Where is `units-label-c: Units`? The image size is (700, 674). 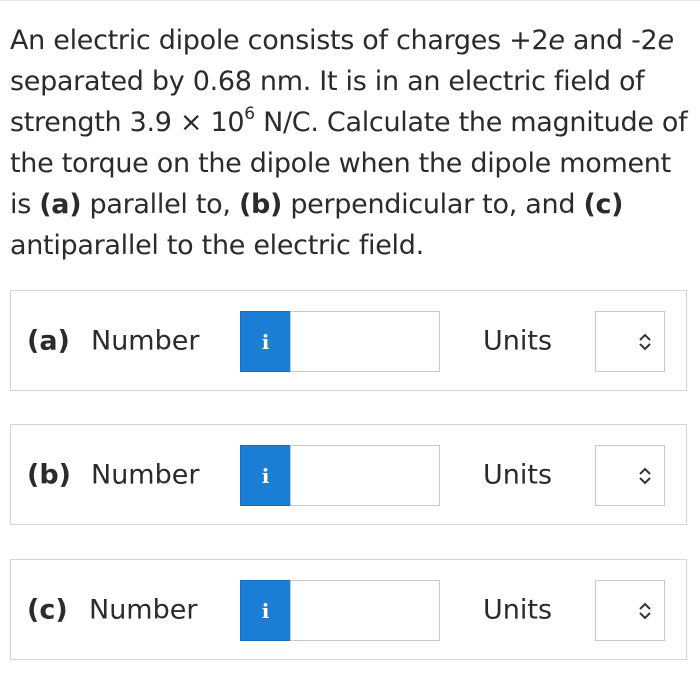
units-label-c: Units is located at coordinates (518, 609).